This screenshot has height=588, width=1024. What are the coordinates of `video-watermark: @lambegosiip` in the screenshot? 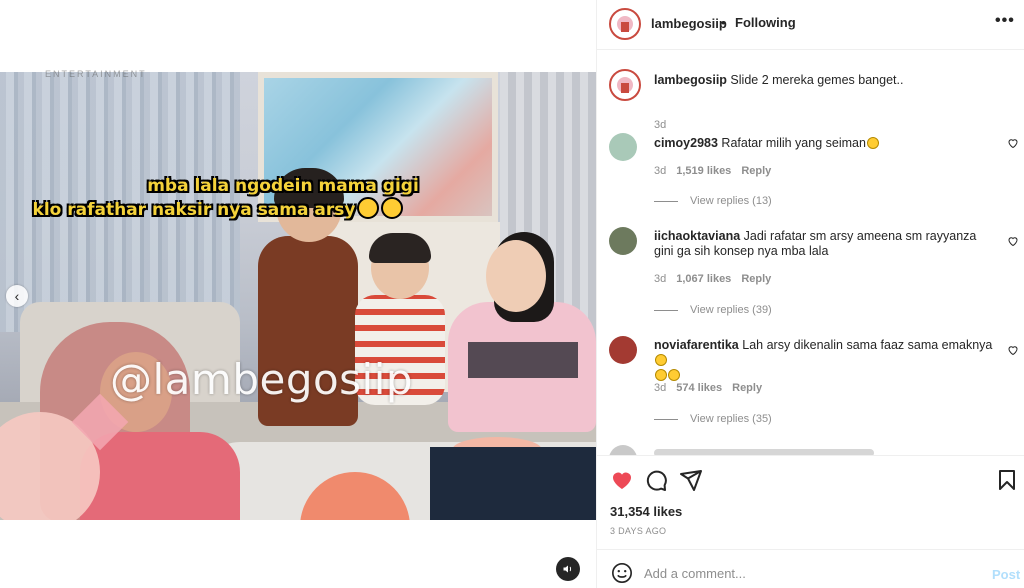 It's located at (262, 379).